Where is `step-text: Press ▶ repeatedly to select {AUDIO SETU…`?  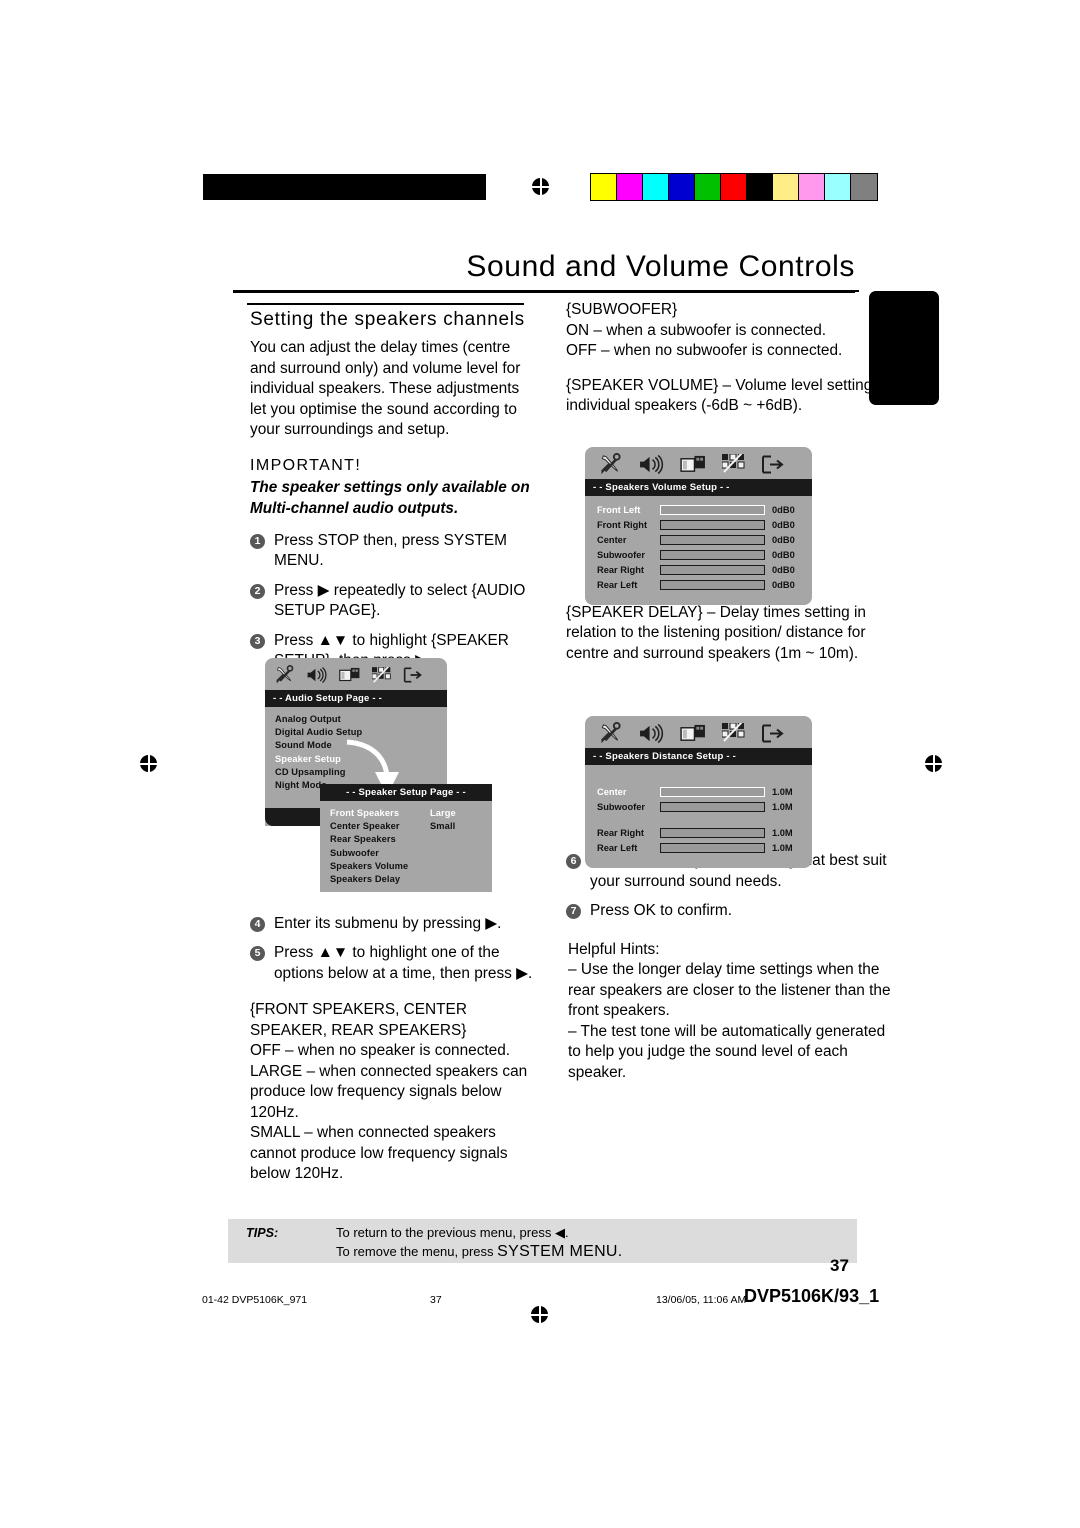 step-text: Press ▶ repeatedly to select {AUDIO SETU… is located at coordinates (400, 600).